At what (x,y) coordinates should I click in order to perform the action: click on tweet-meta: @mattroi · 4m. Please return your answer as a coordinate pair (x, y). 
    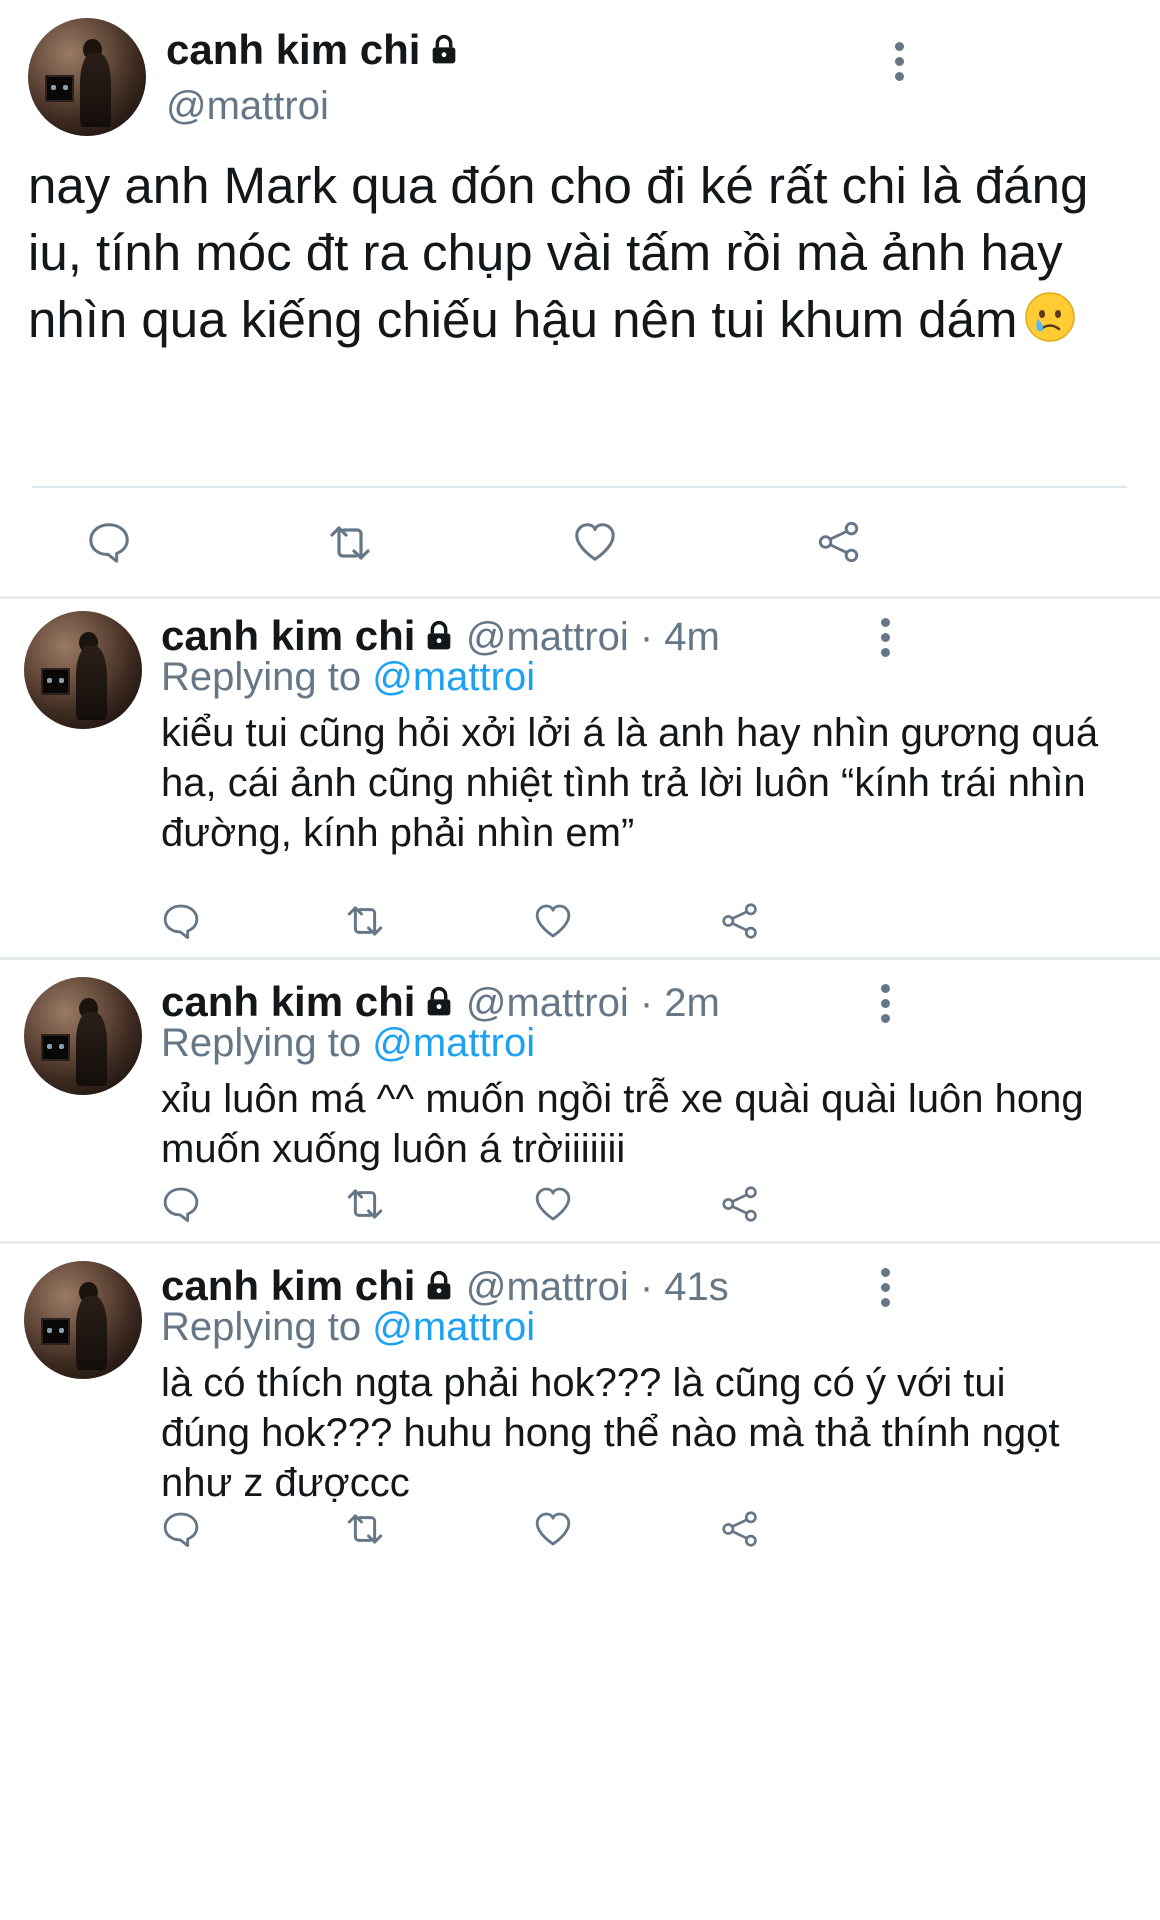
    Looking at the image, I should click on (592, 637).